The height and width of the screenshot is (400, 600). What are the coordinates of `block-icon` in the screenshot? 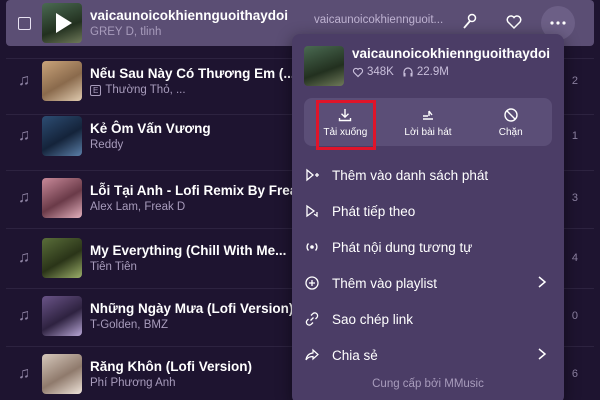 It's located at (510, 114).